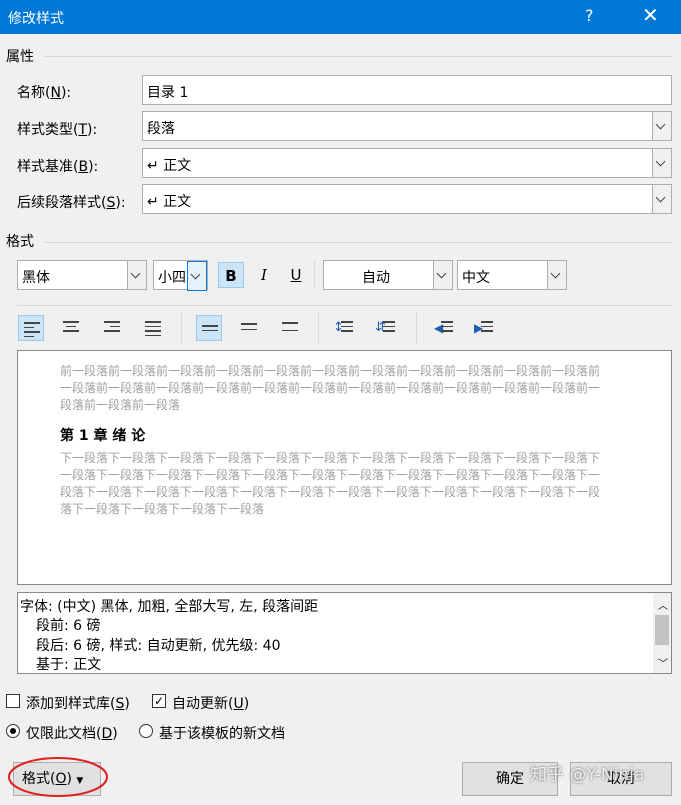 This screenshot has width=681, height=805. Describe the element at coordinates (169, 607) in the screenshot. I see `description-line: 字体: (中文) 黑体, 加粗, 全部大写, 左, 段落间距` at that location.